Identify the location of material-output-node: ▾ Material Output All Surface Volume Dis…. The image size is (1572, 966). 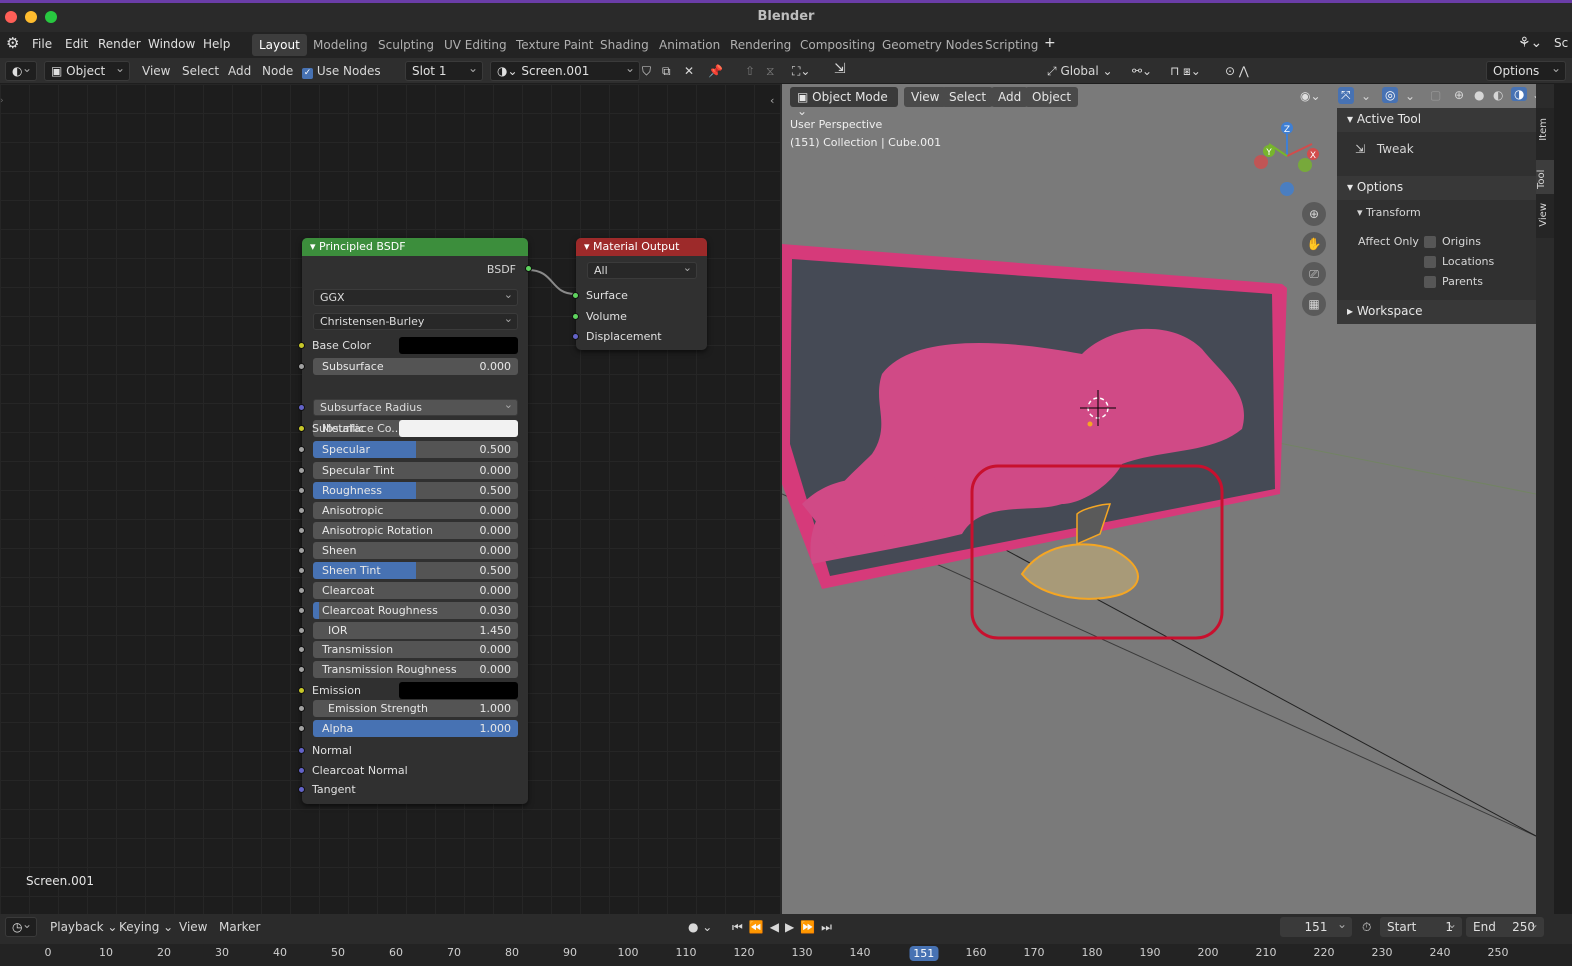
(639, 294).